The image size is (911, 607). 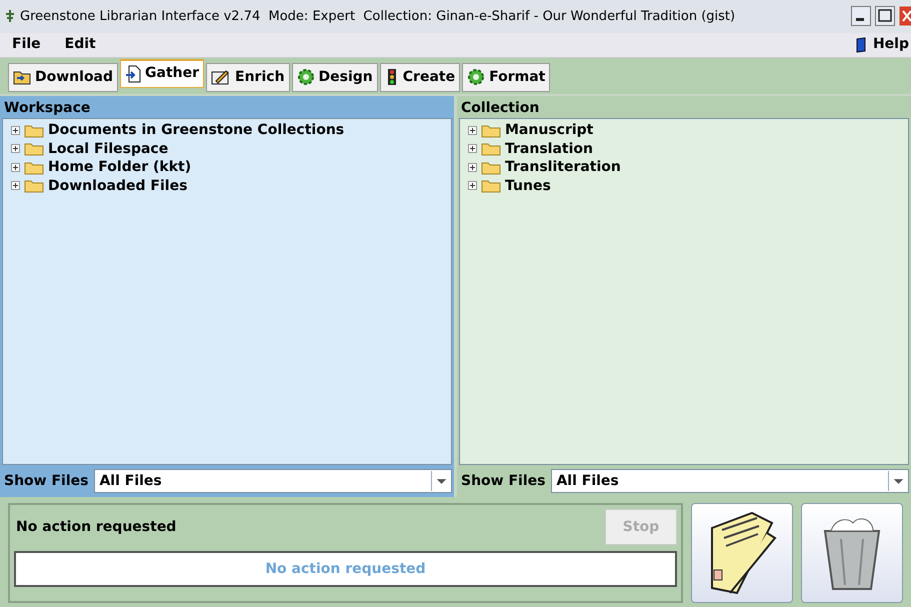 What do you see at coordinates (221, 77) in the screenshot?
I see `pencil-form-icon` at bounding box center [221, 77].